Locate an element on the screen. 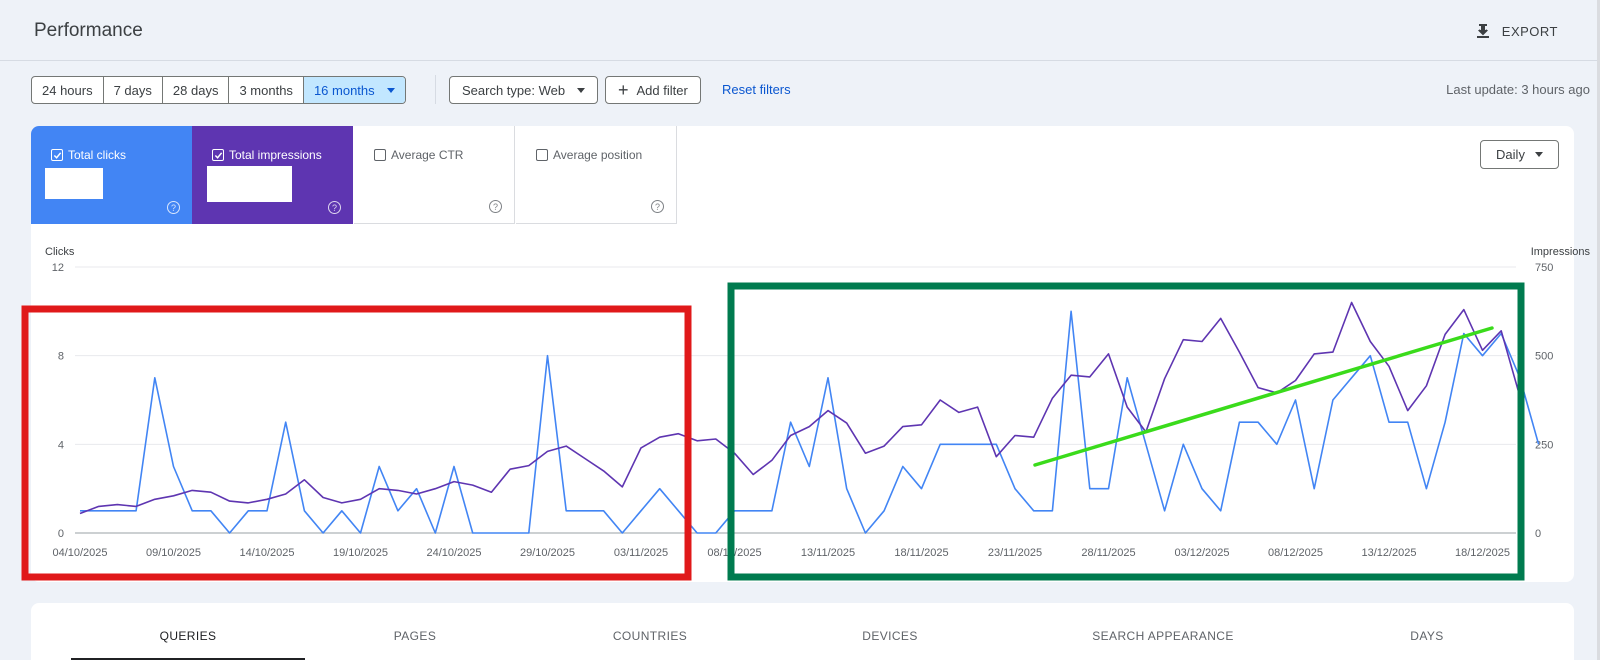 The height and width of the screenshot is (660, 1600). y-left-tick-label: 8 is located at coordinates (61, 357).